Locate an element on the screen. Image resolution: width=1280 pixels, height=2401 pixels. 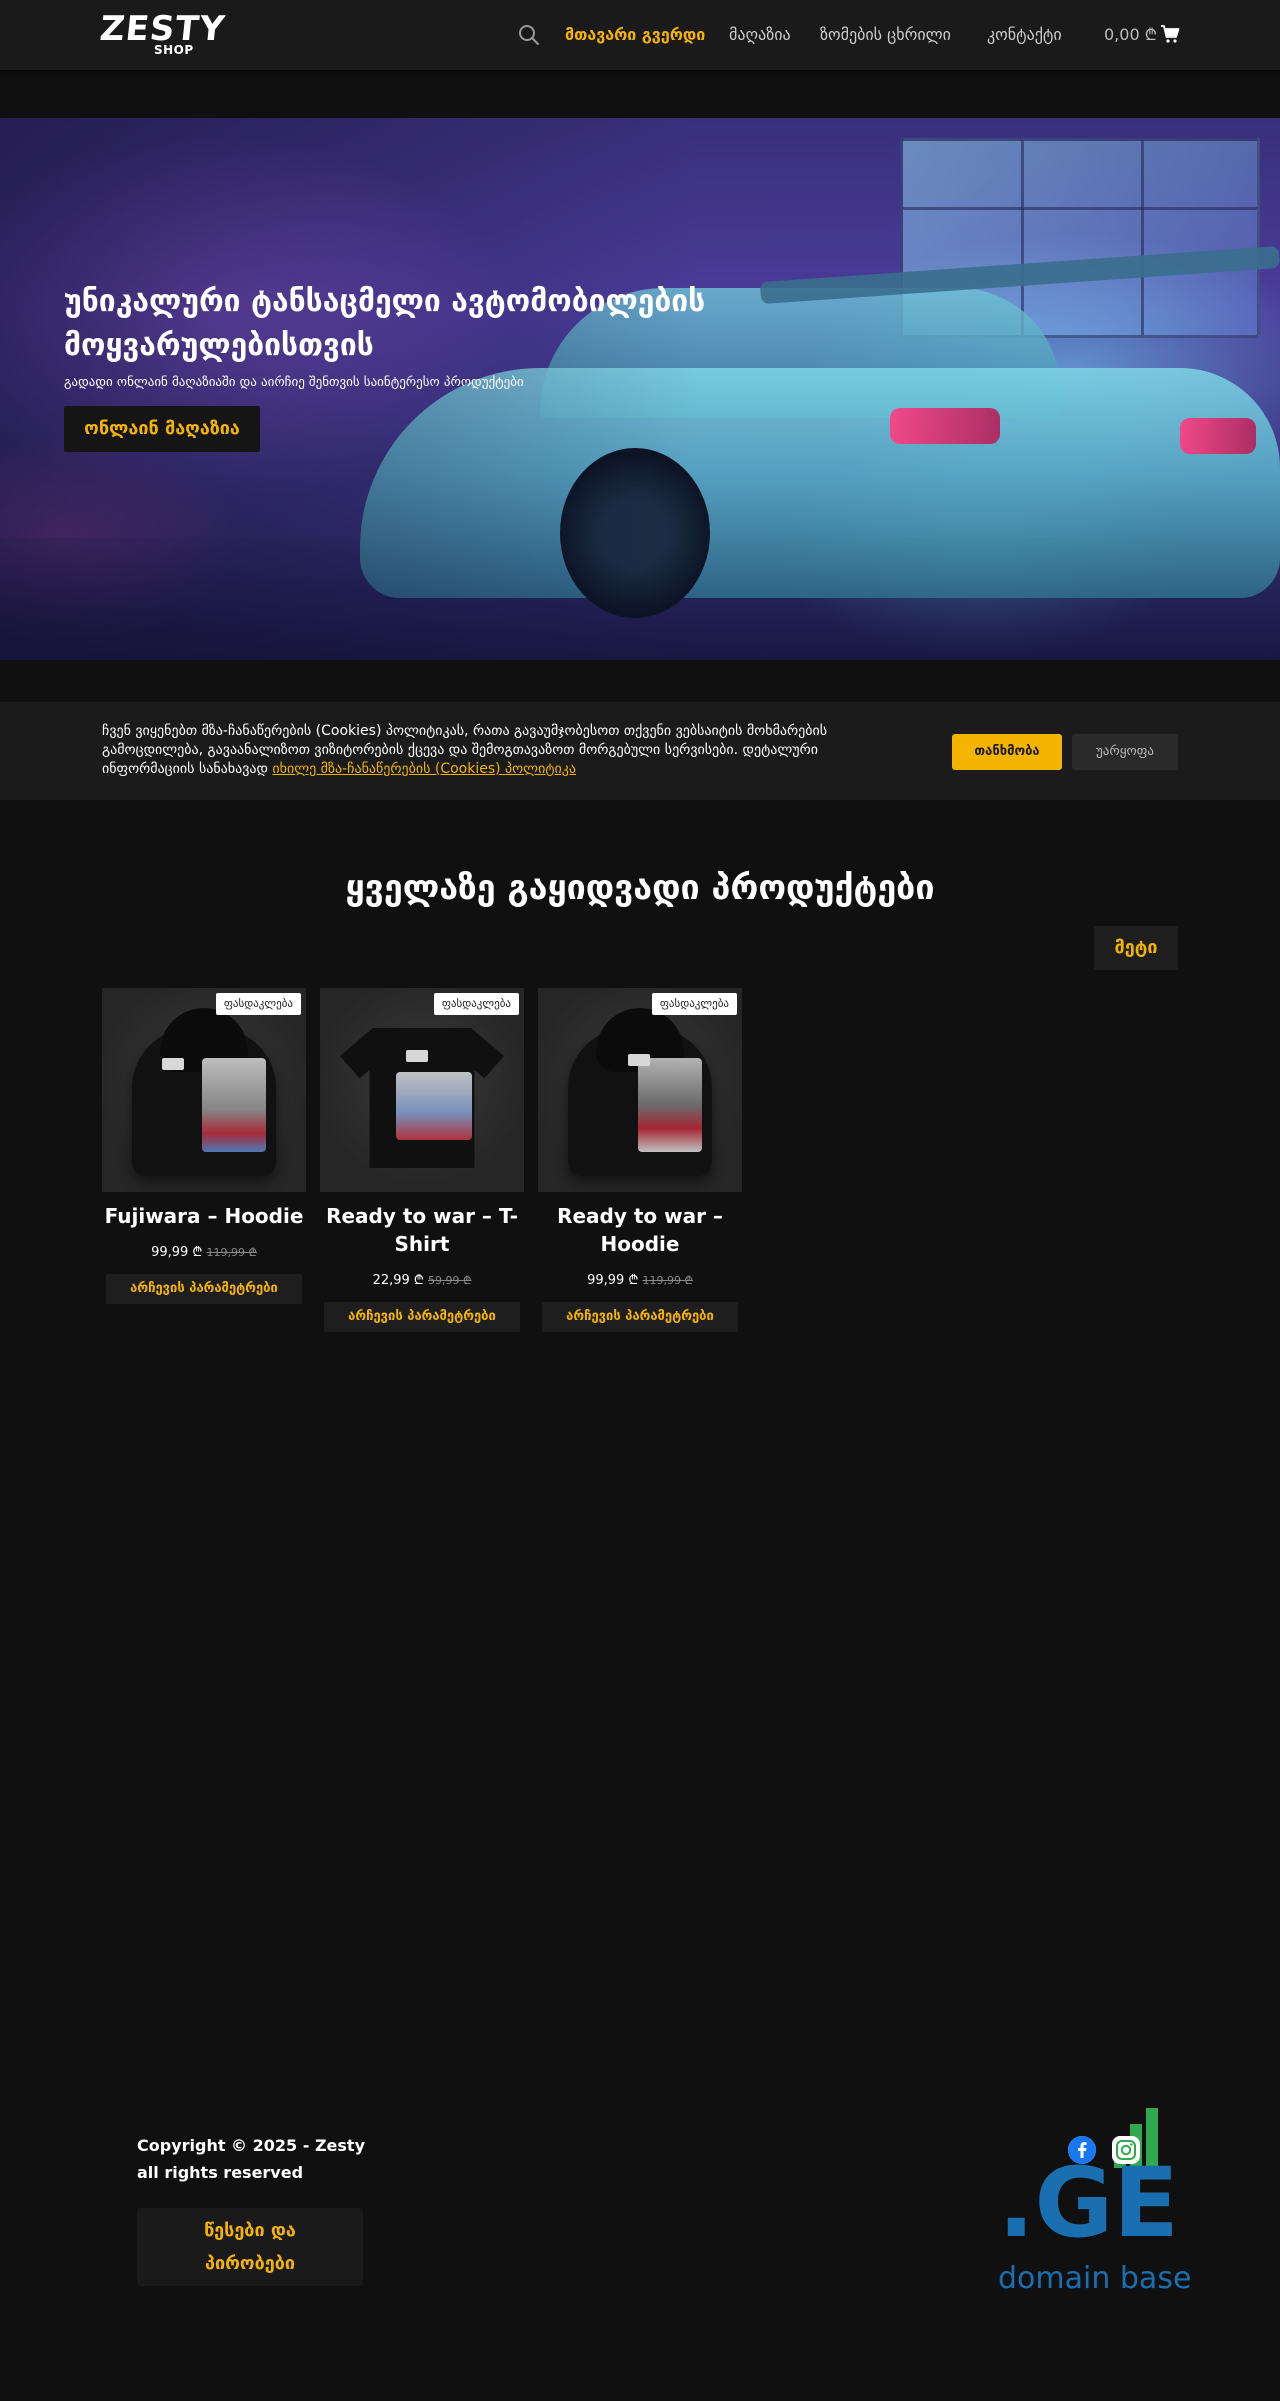
nav-home: მთავარი გვერდი is located at coordinates (635, 35).